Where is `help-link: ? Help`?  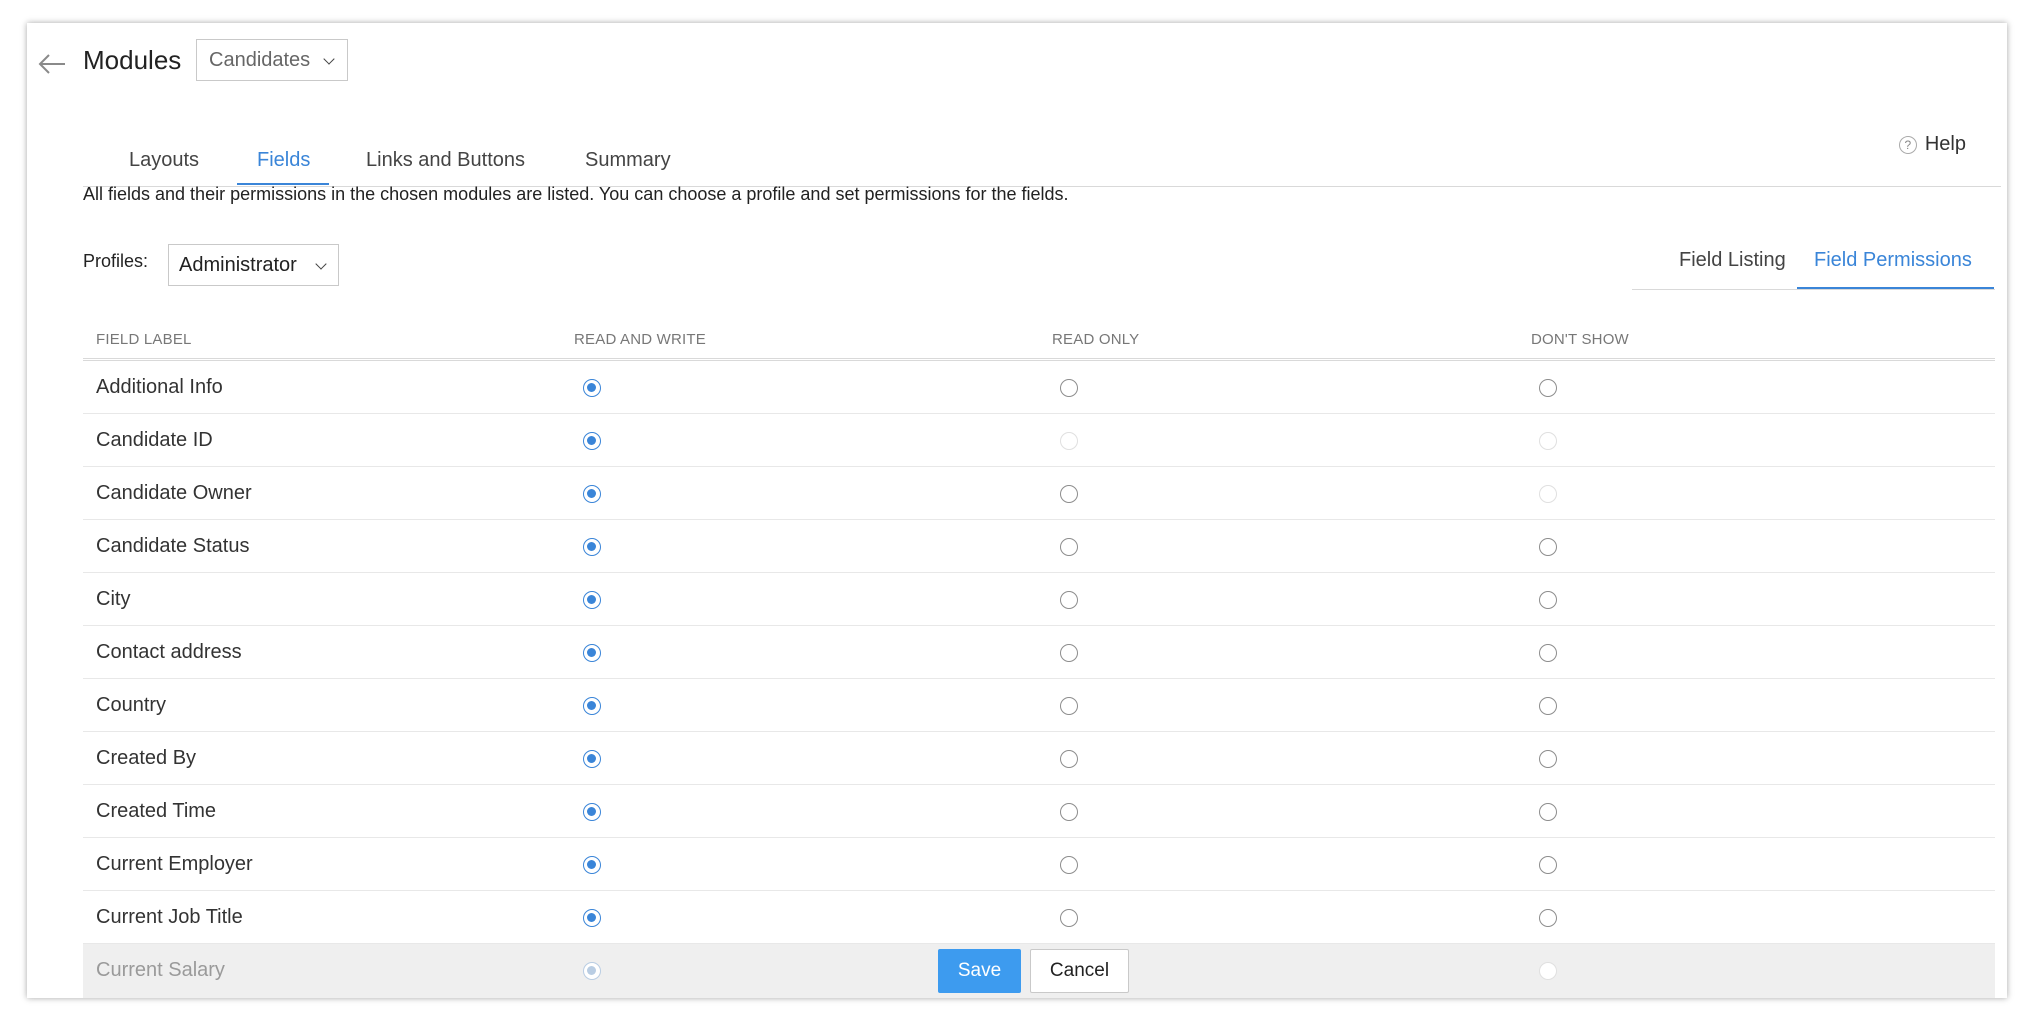
help-link: ? Help is located at coordinates (1932, 144).